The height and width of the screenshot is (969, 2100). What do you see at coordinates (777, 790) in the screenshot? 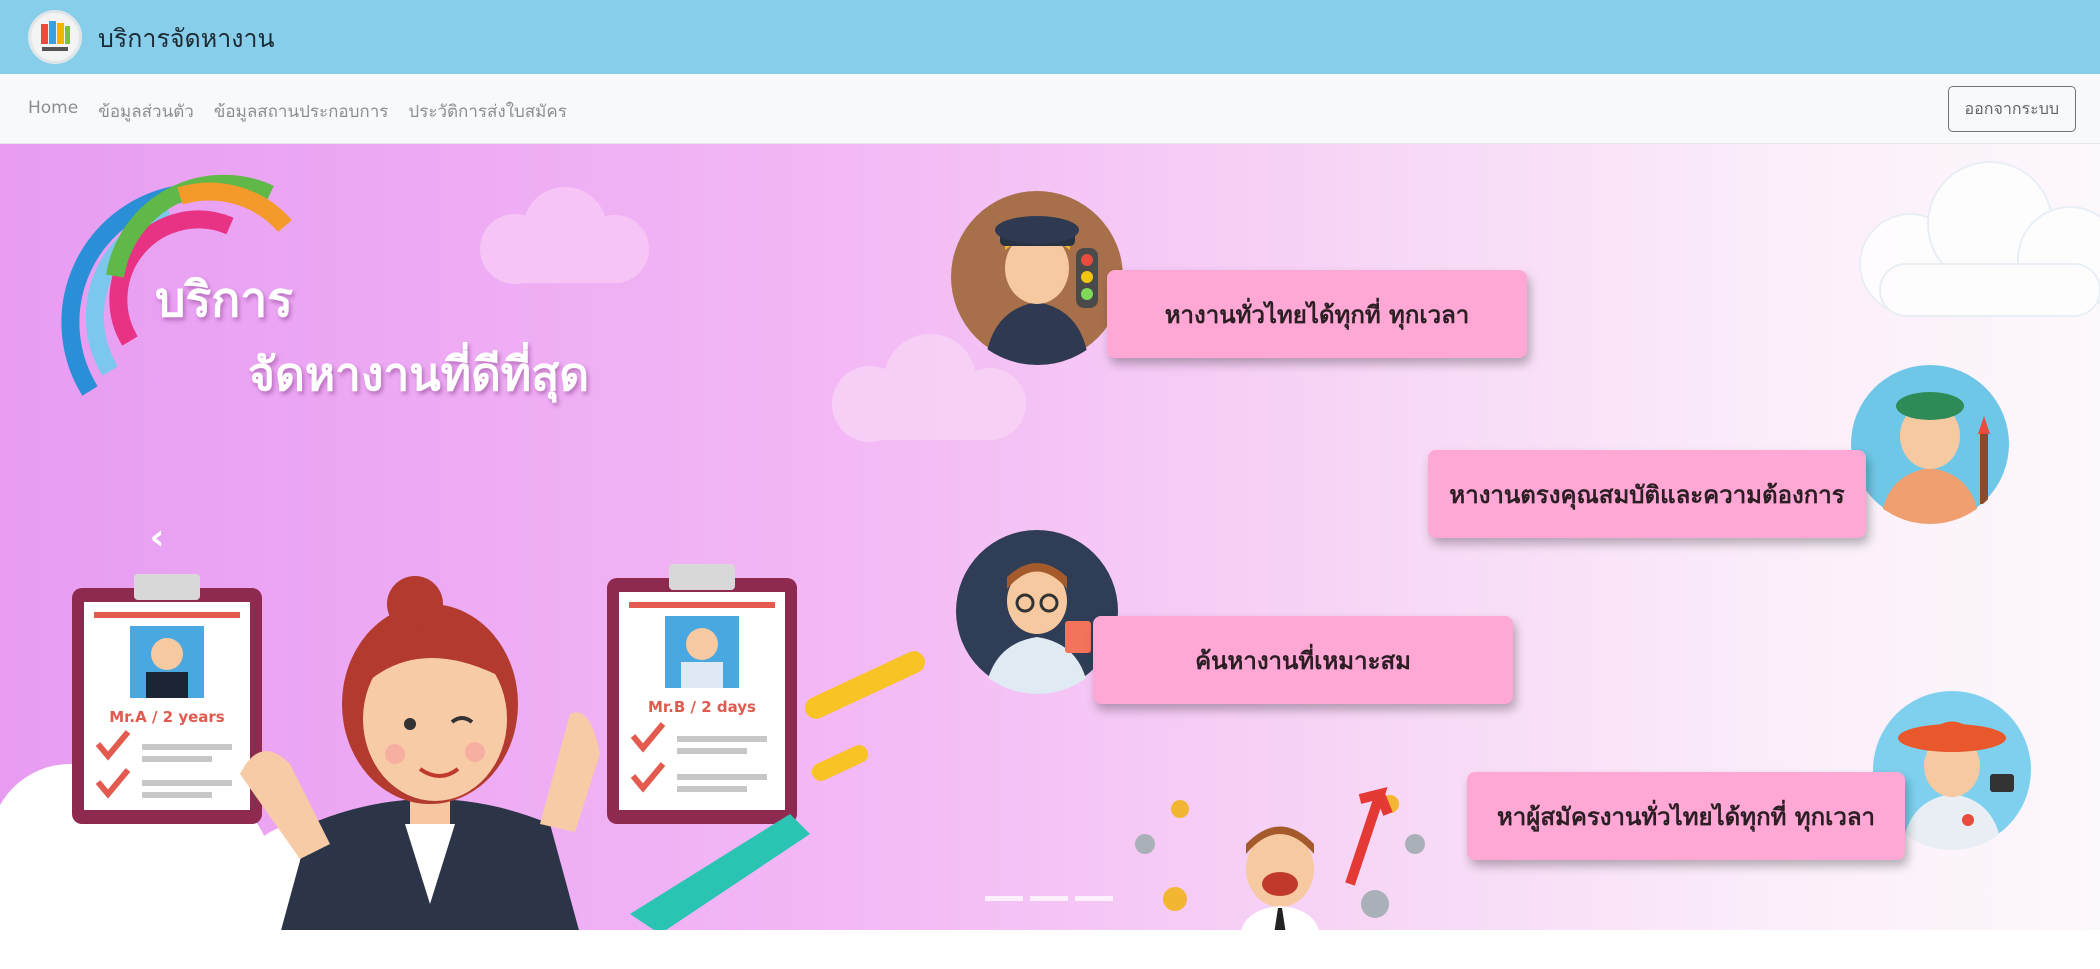
I see `decorative-stripes` at bounding box center [777, 790].